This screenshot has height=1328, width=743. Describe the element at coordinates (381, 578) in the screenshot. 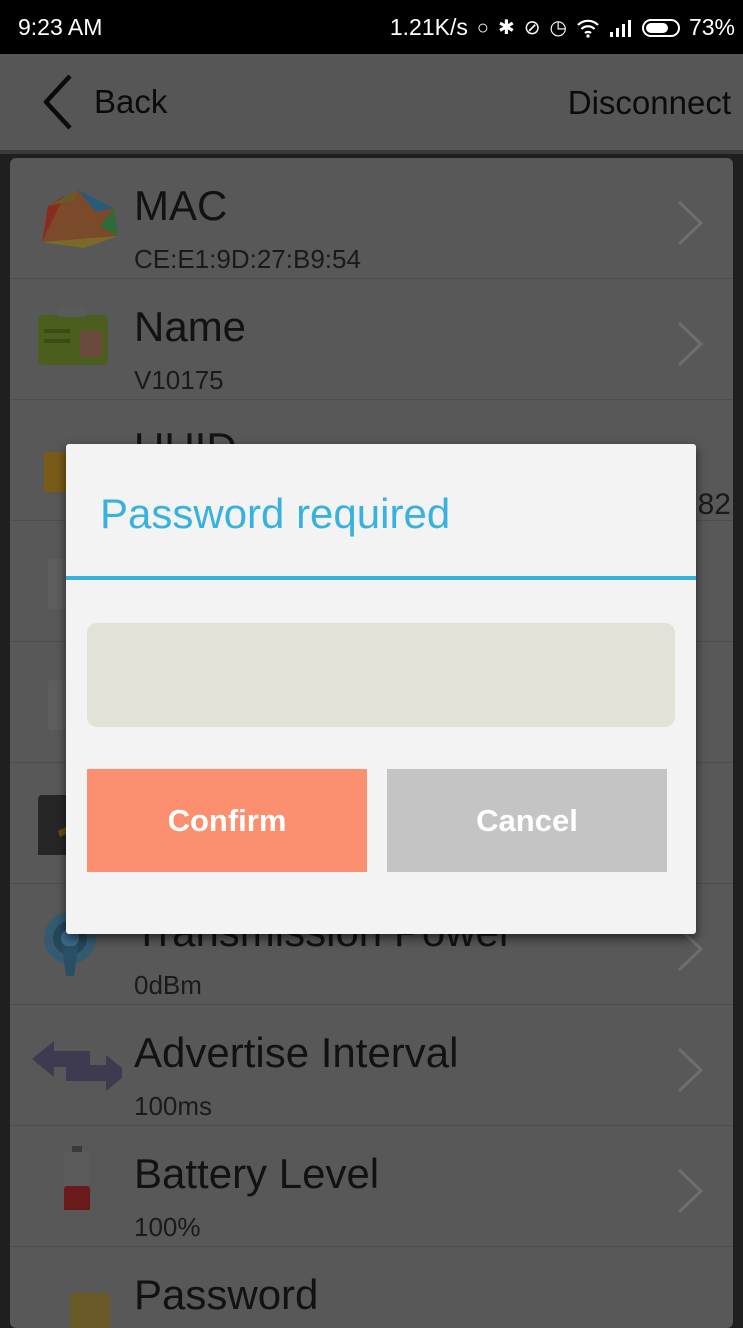

I see `dialog-divider` at that location.